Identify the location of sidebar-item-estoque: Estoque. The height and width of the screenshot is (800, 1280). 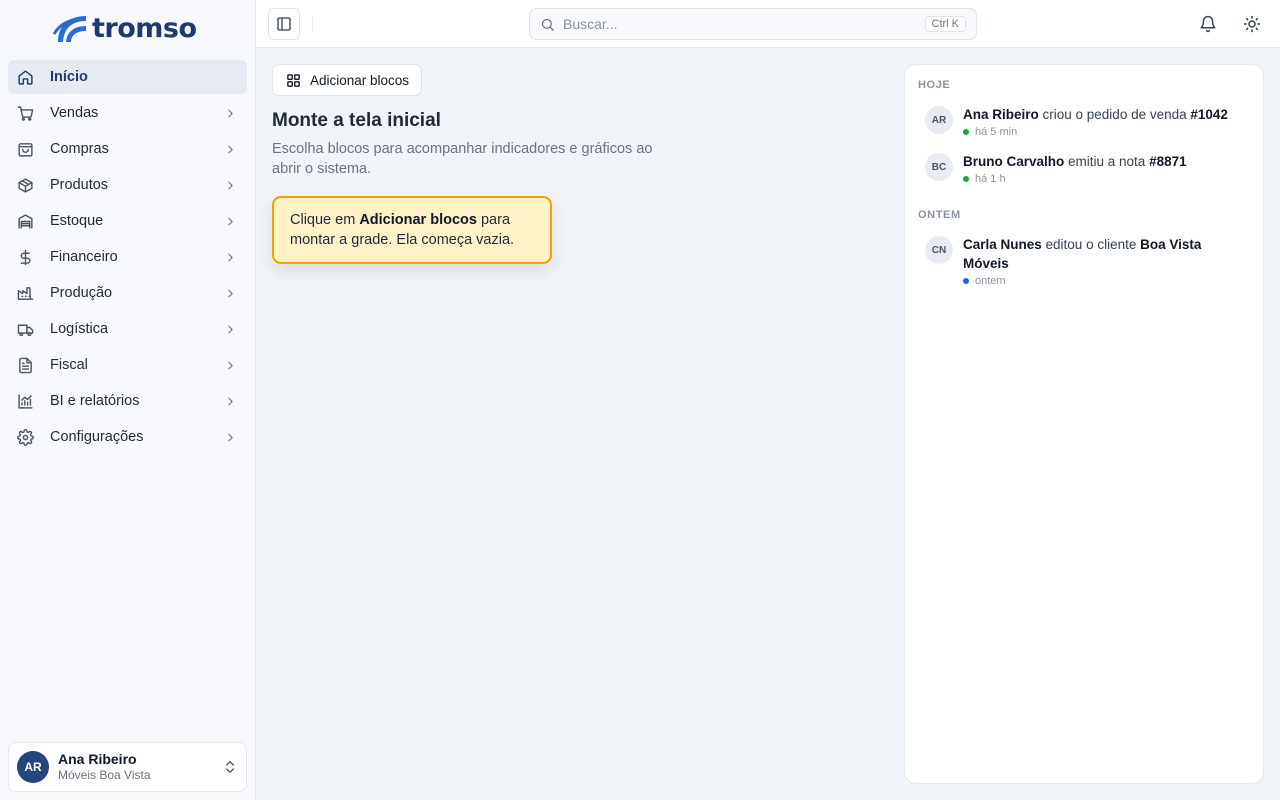
(127, 221).